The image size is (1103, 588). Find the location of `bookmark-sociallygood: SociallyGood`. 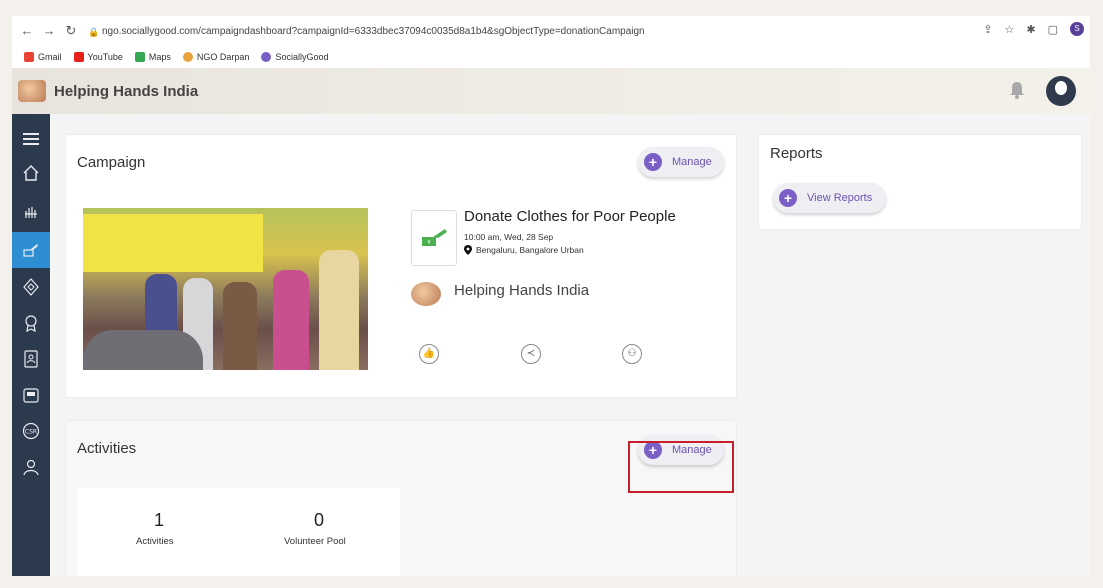

bookmark-sociallygood: SociallyGood is located at coordinates (294, 57).